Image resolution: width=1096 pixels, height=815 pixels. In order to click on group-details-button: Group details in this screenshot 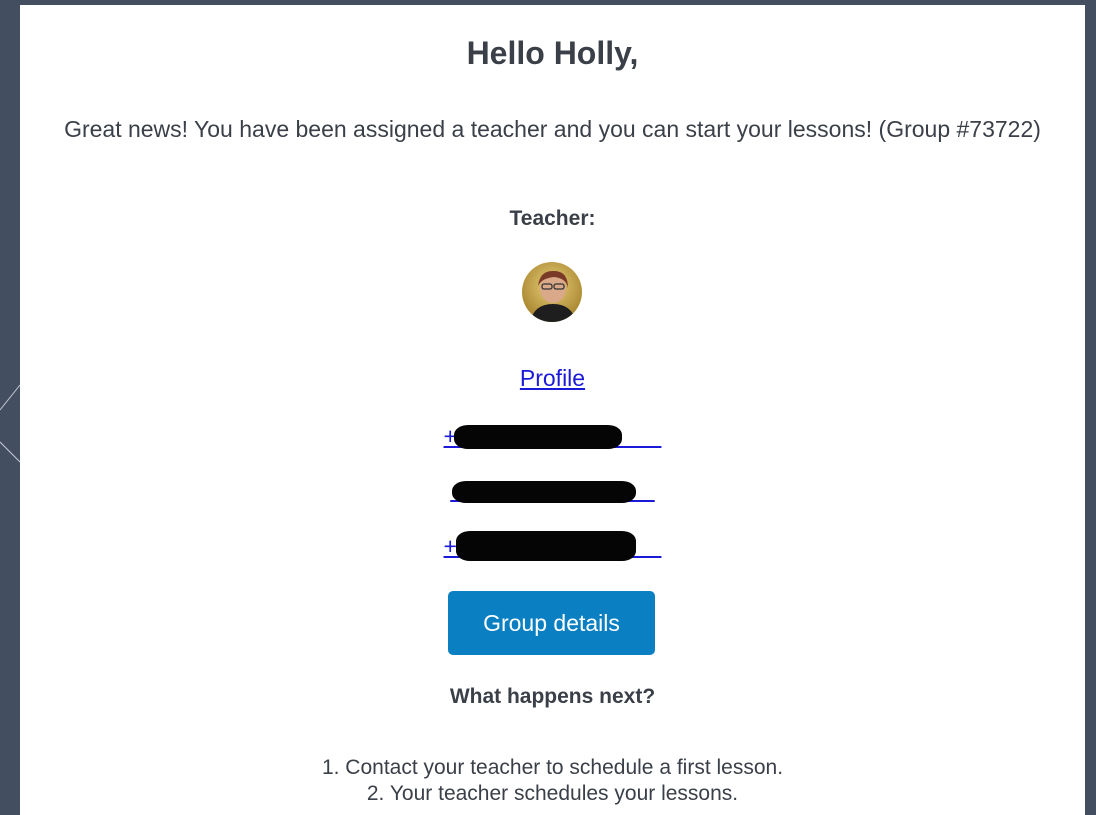, I will do `click(551, 623)`.